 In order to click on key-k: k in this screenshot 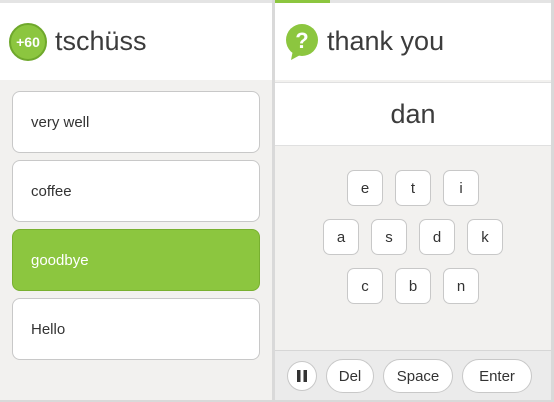, I will do `click(485, 237)`.